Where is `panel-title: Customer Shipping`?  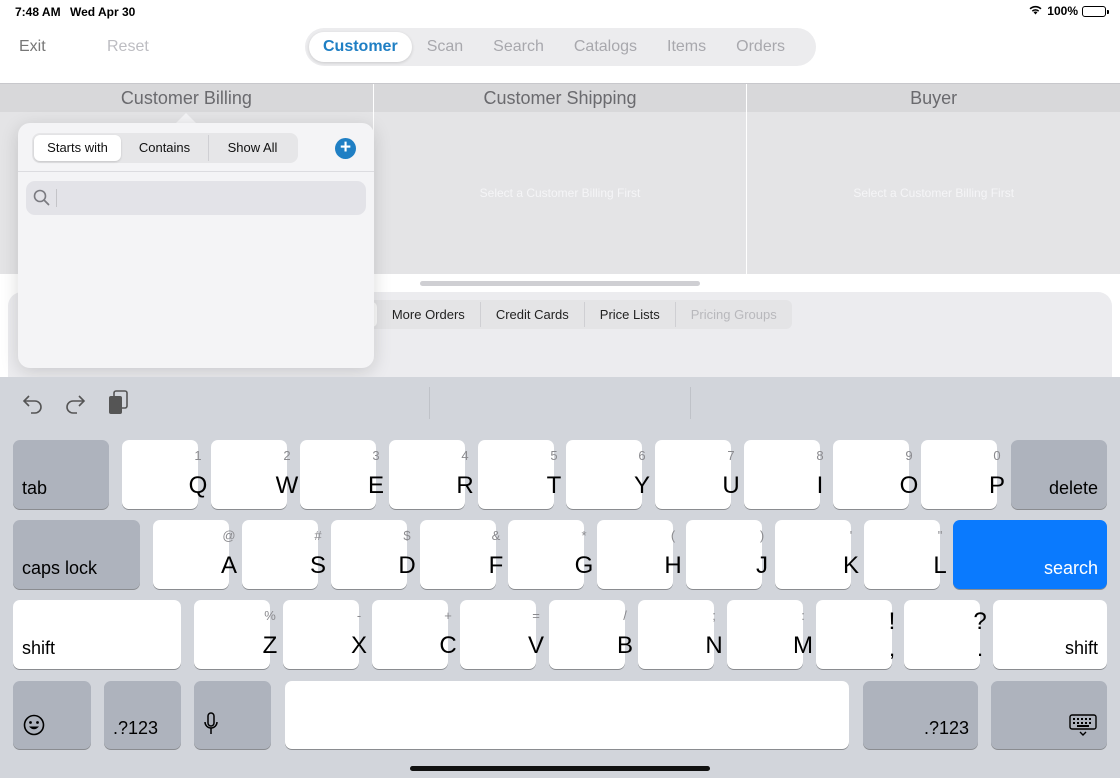 panel-title: Customer Shipping is located at coordinates (560, 98).